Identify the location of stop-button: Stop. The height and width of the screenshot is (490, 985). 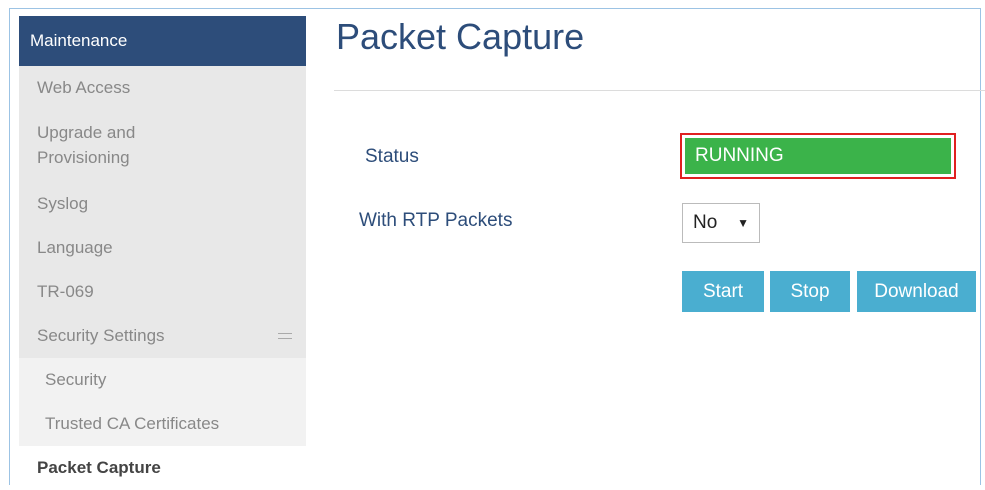
(810, 291).